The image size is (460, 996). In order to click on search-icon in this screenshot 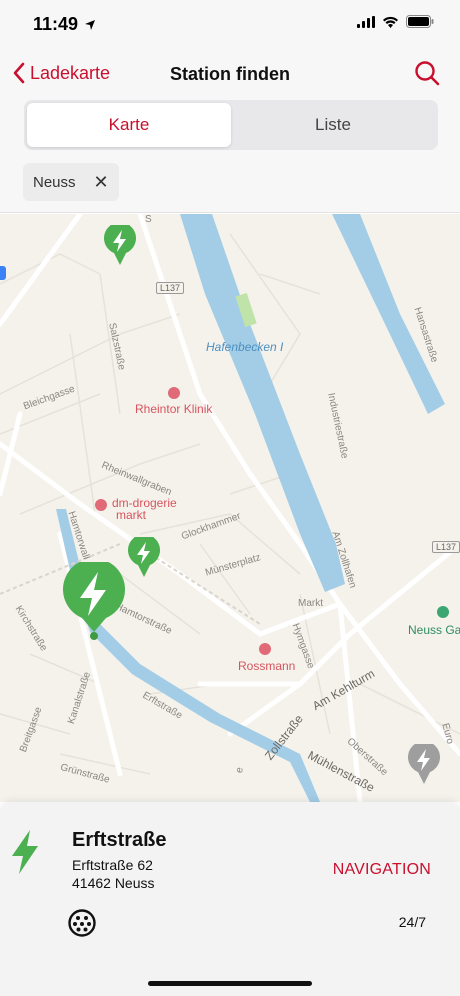, I will do `click(427, 73)`.